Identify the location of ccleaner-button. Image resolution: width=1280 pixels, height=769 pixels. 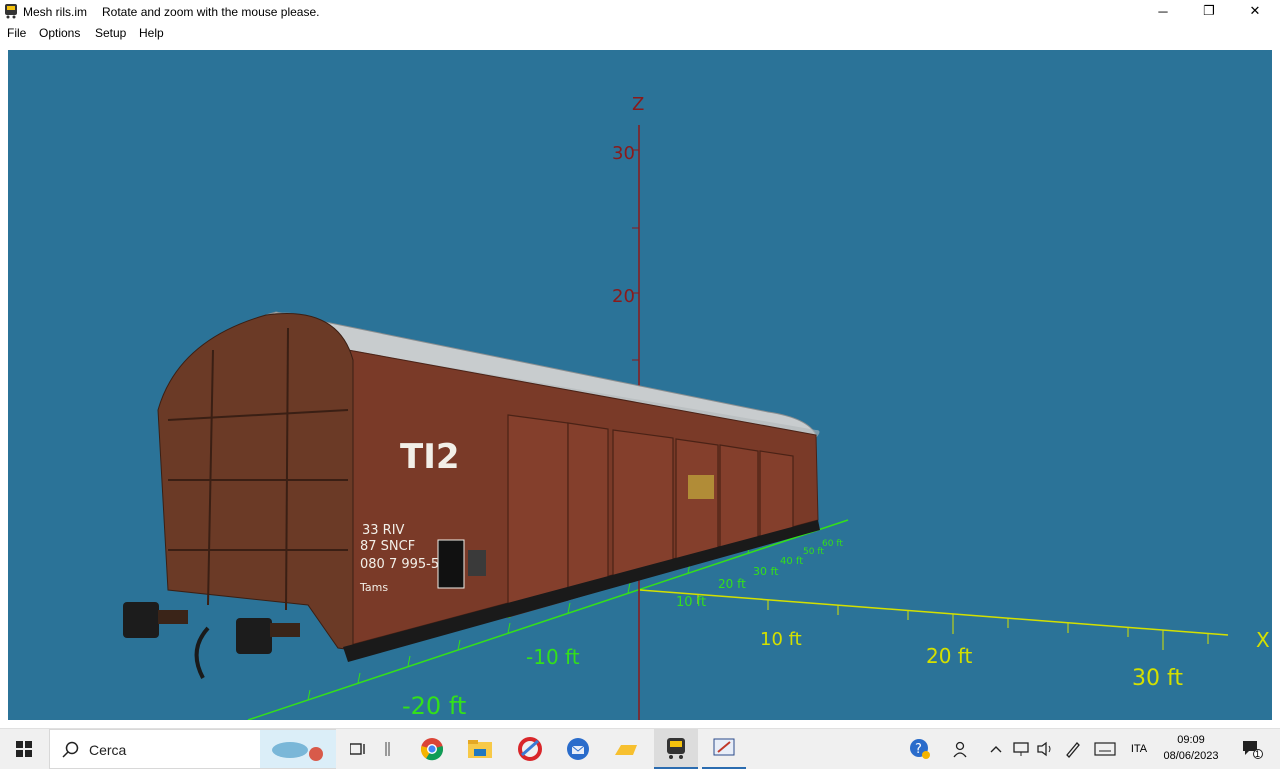
(530, 749).